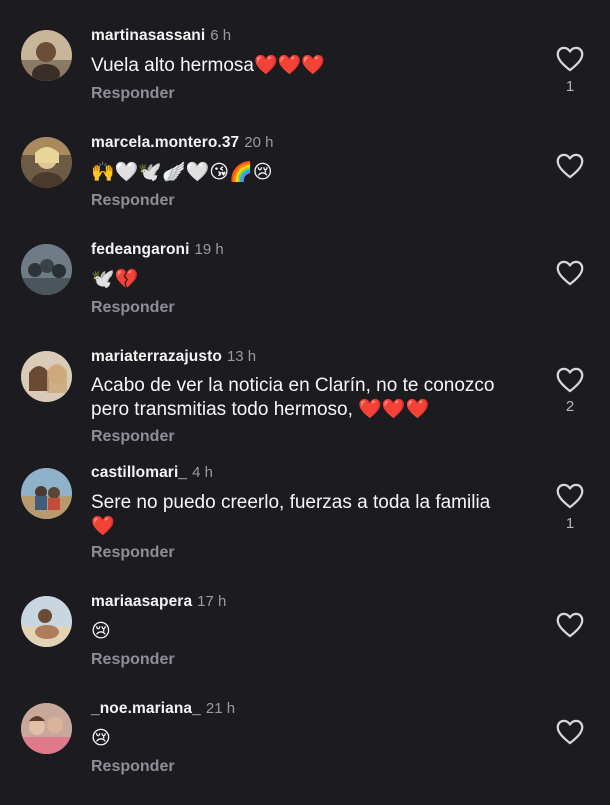 The height and width of the screenshot is (805, 610). What do you see at coordinates (202, 472) in the screenshot?
I see `timestamp: 4 h` at bounding box center [202, 472].